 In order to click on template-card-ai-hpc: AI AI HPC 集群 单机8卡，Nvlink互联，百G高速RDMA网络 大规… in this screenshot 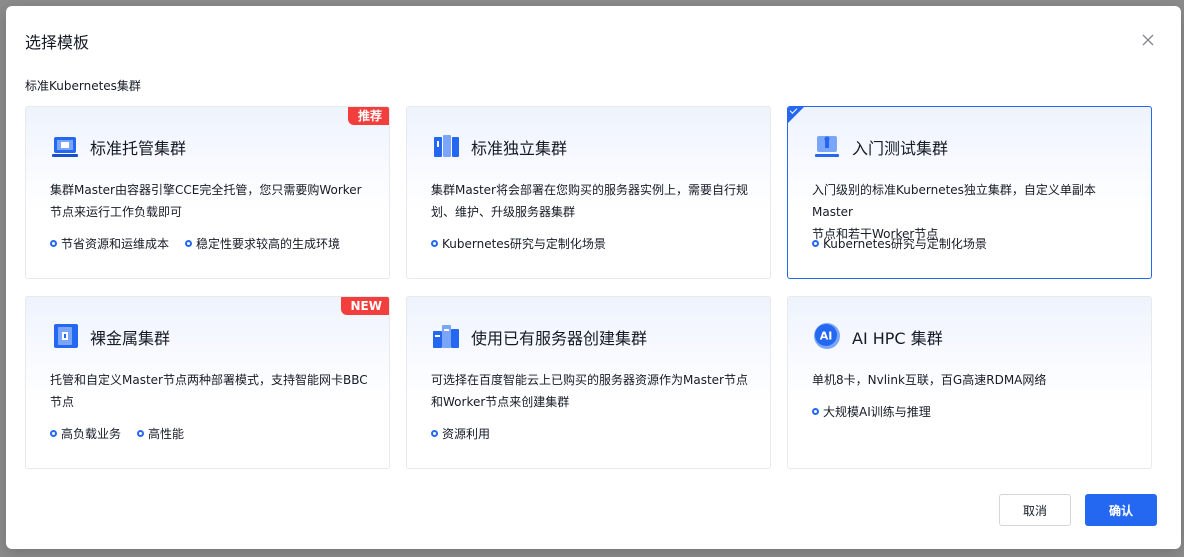, I will do `click(969, 382)`.